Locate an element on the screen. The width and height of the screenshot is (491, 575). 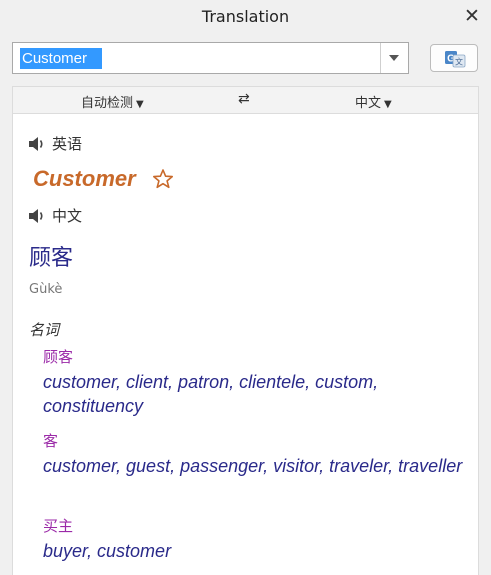
language-bar: 自动检测 ▼ ⇄ 中文 ▼ is located at coordinates (245, 100).